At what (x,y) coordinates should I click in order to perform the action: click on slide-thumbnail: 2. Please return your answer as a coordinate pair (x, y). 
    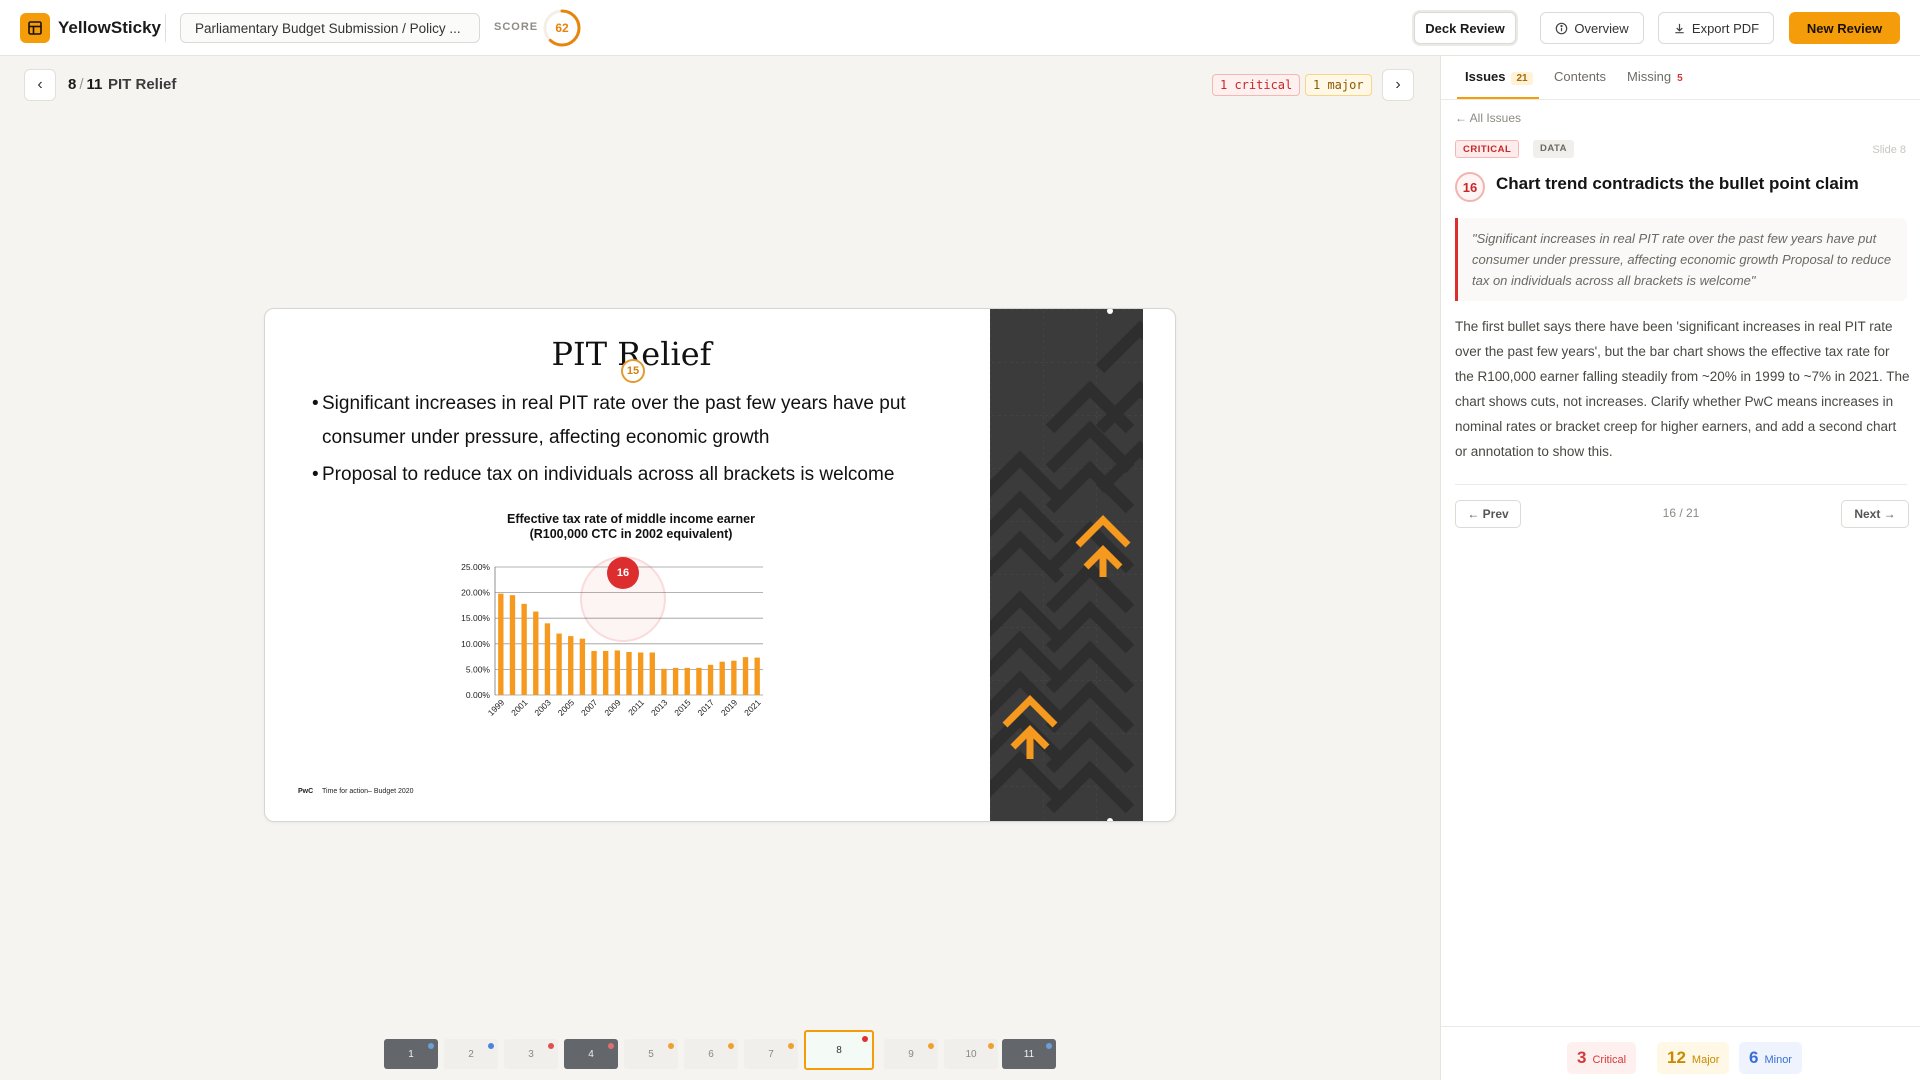
    Looking at the image, I should click on (471, 1054).